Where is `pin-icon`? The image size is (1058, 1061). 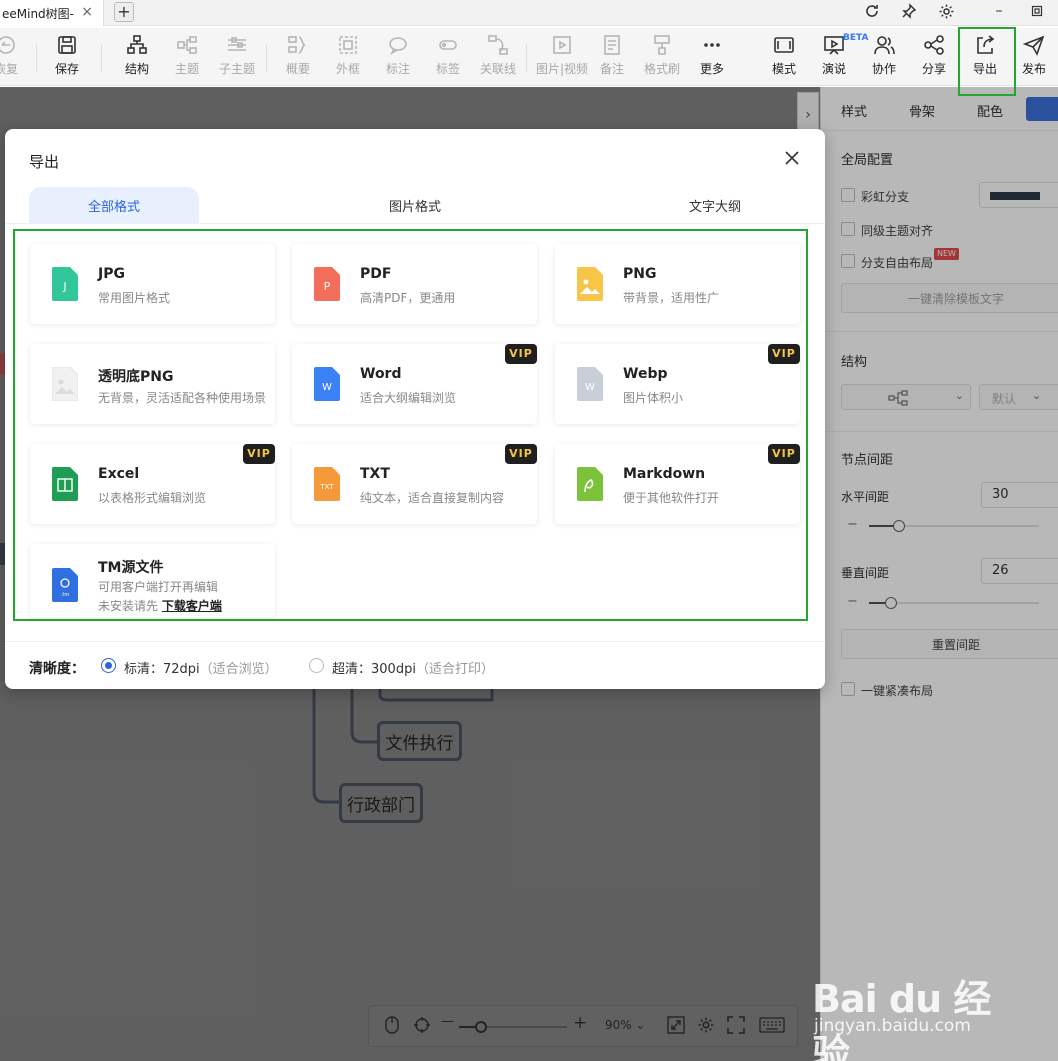 pin-icon is located at coordinates (909, 11).